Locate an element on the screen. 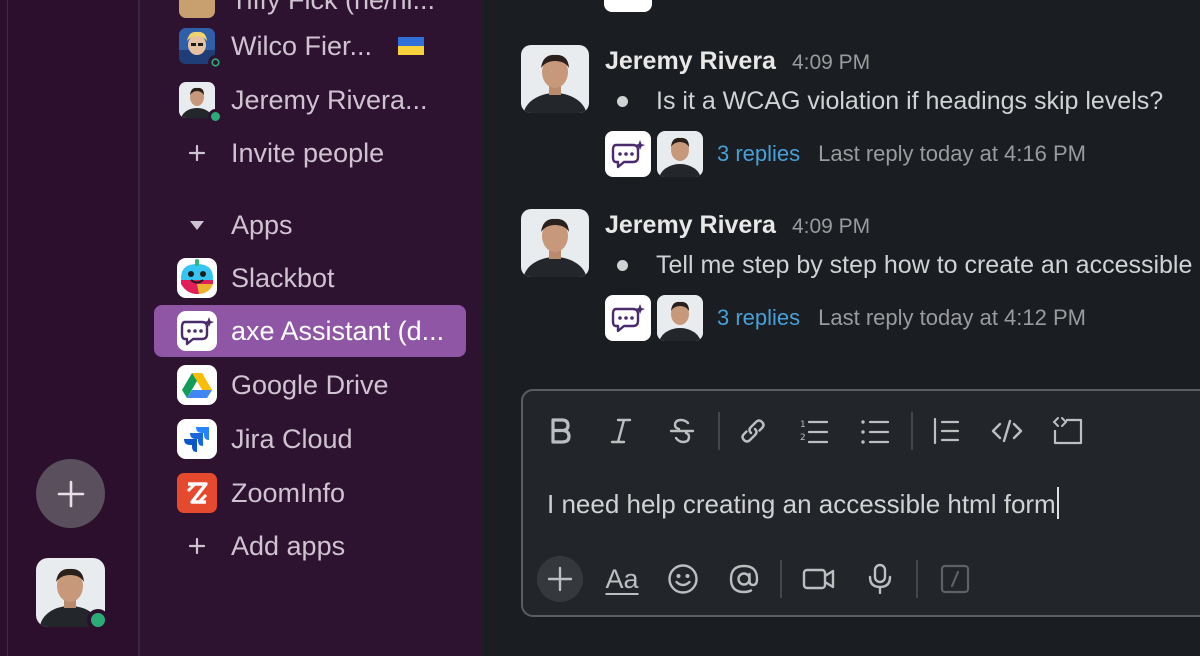 Image resolution: width=1200 pixels, height=656 pixels. sidebar-item-slackbot: Slackbot is located at coordinates (310, 278).